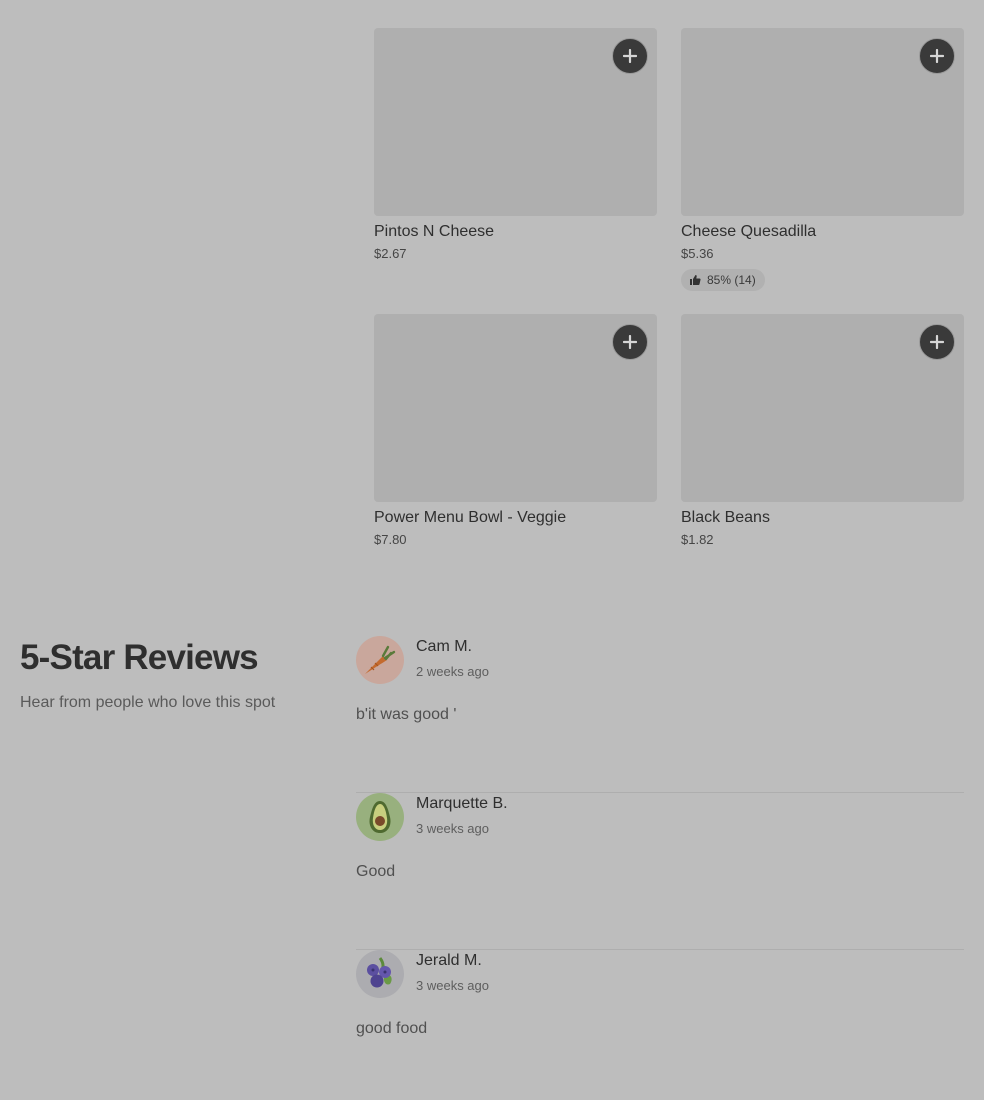 The image size is (984, 1100). I want to click on review-text: Good, so click(376, 871).